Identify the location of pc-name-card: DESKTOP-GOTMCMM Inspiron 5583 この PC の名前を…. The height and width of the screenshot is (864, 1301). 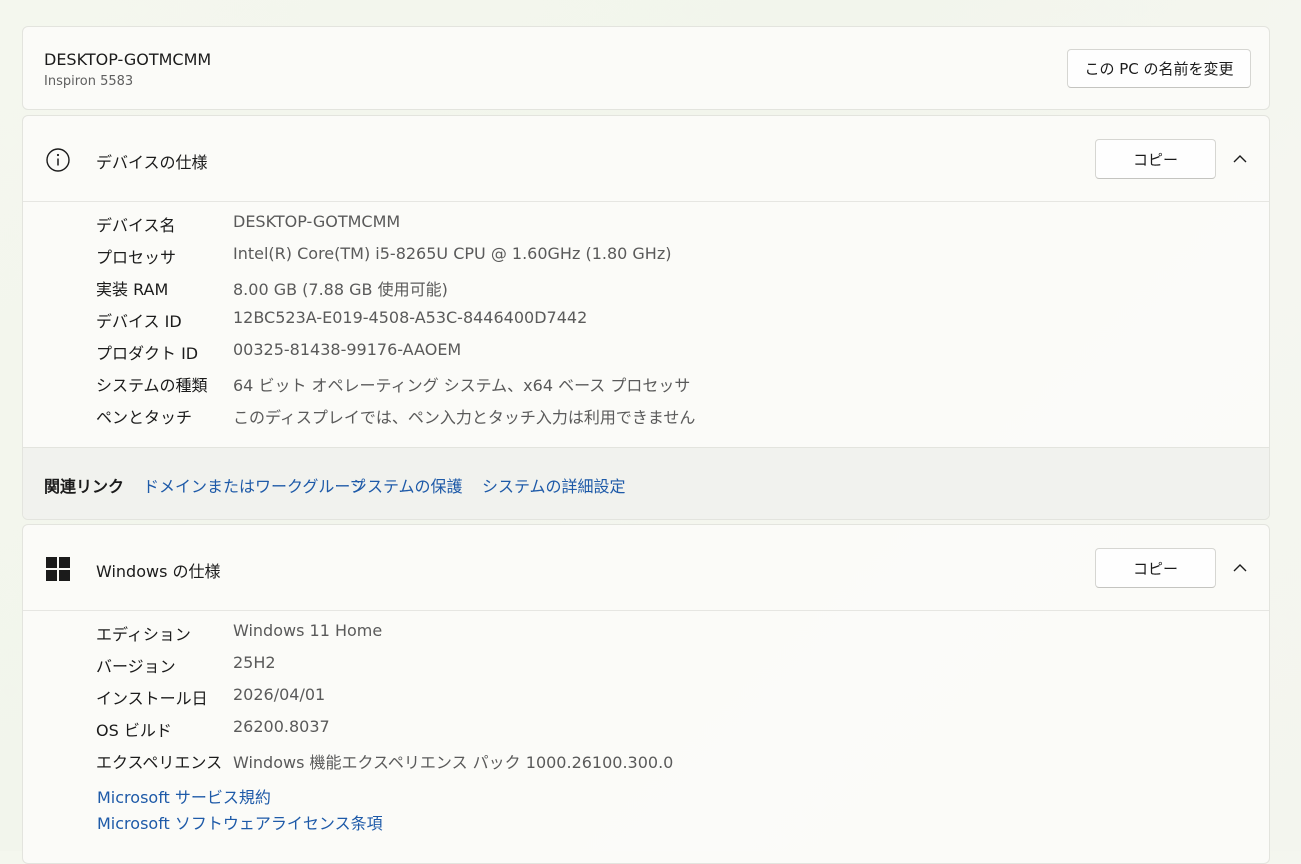
(646, 68).